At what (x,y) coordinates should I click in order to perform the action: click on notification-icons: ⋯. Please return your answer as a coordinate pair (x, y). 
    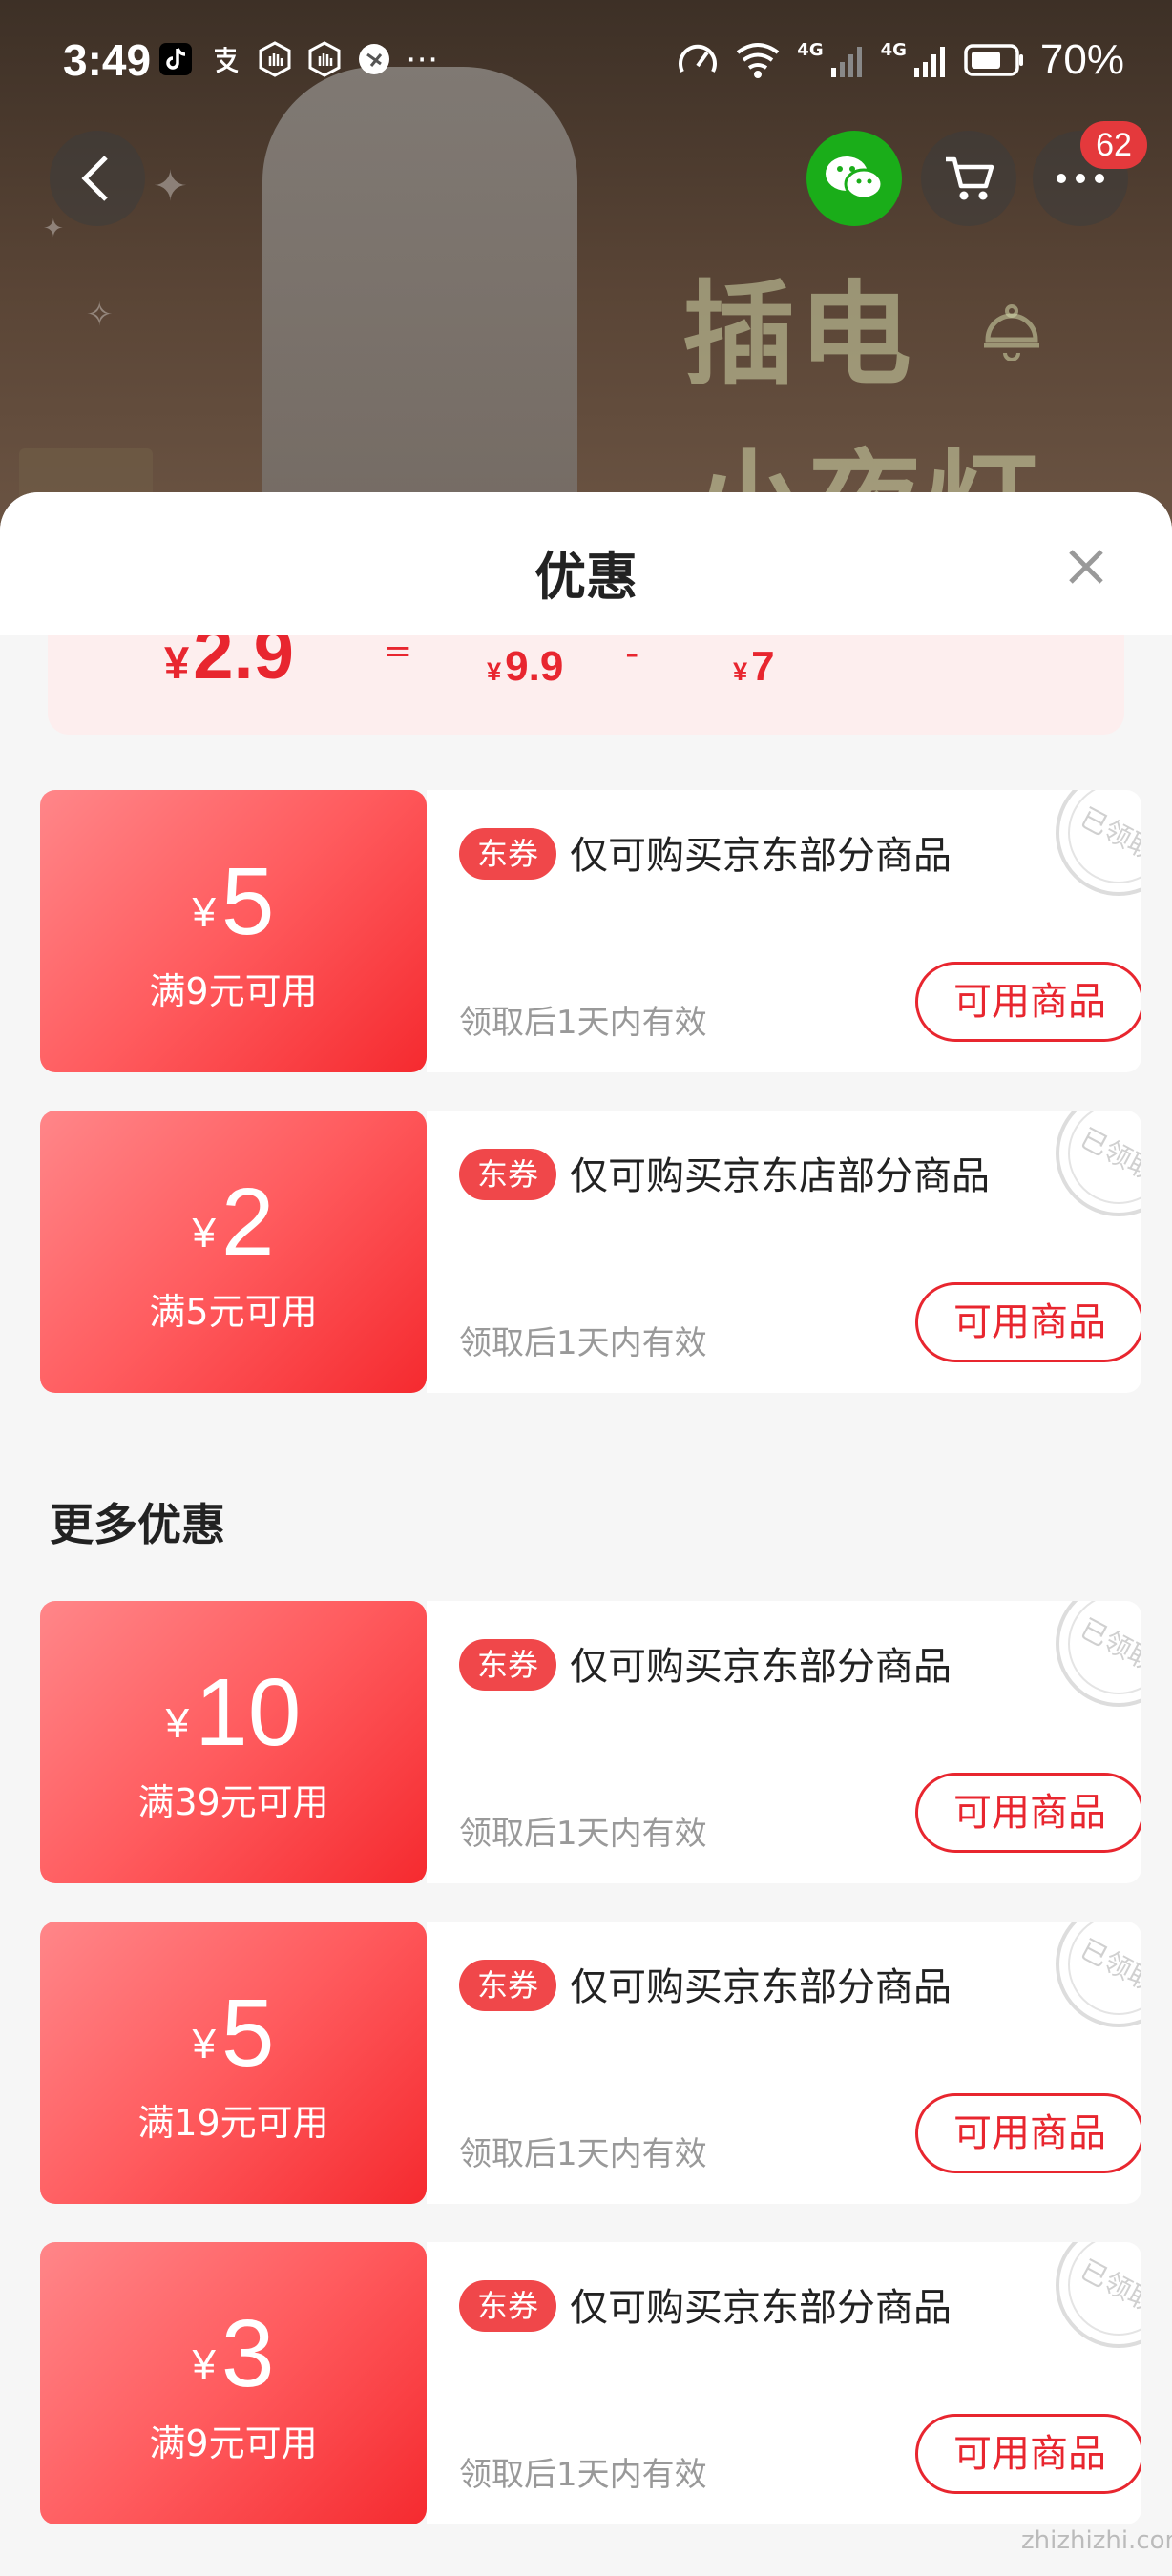
    Looking at the image, I should click on (297, 59).